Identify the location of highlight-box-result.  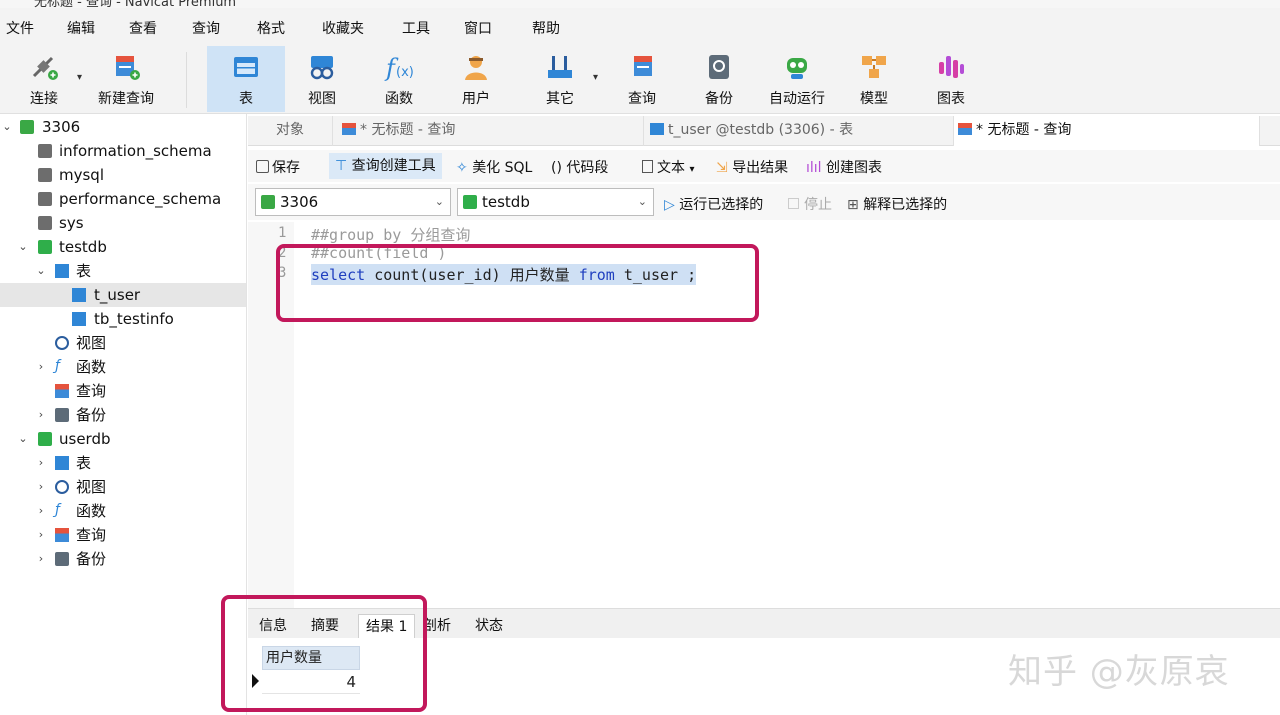
(324, 653).